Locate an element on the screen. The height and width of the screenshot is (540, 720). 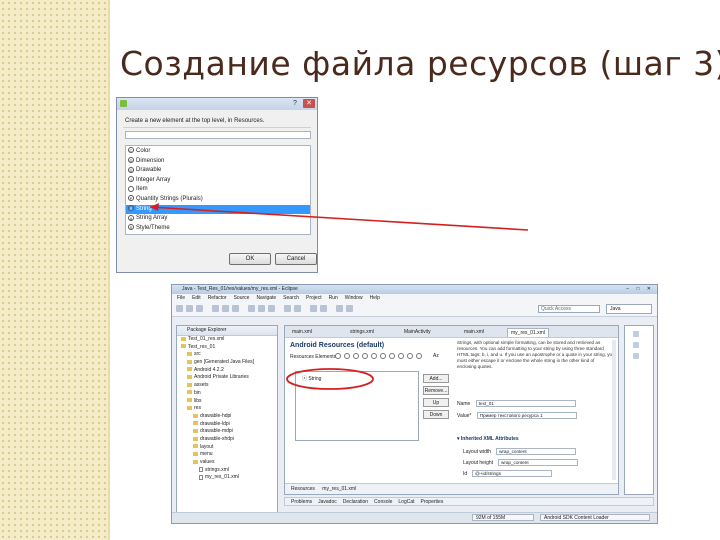
tree-item: src is located at coordinates (227, 355).